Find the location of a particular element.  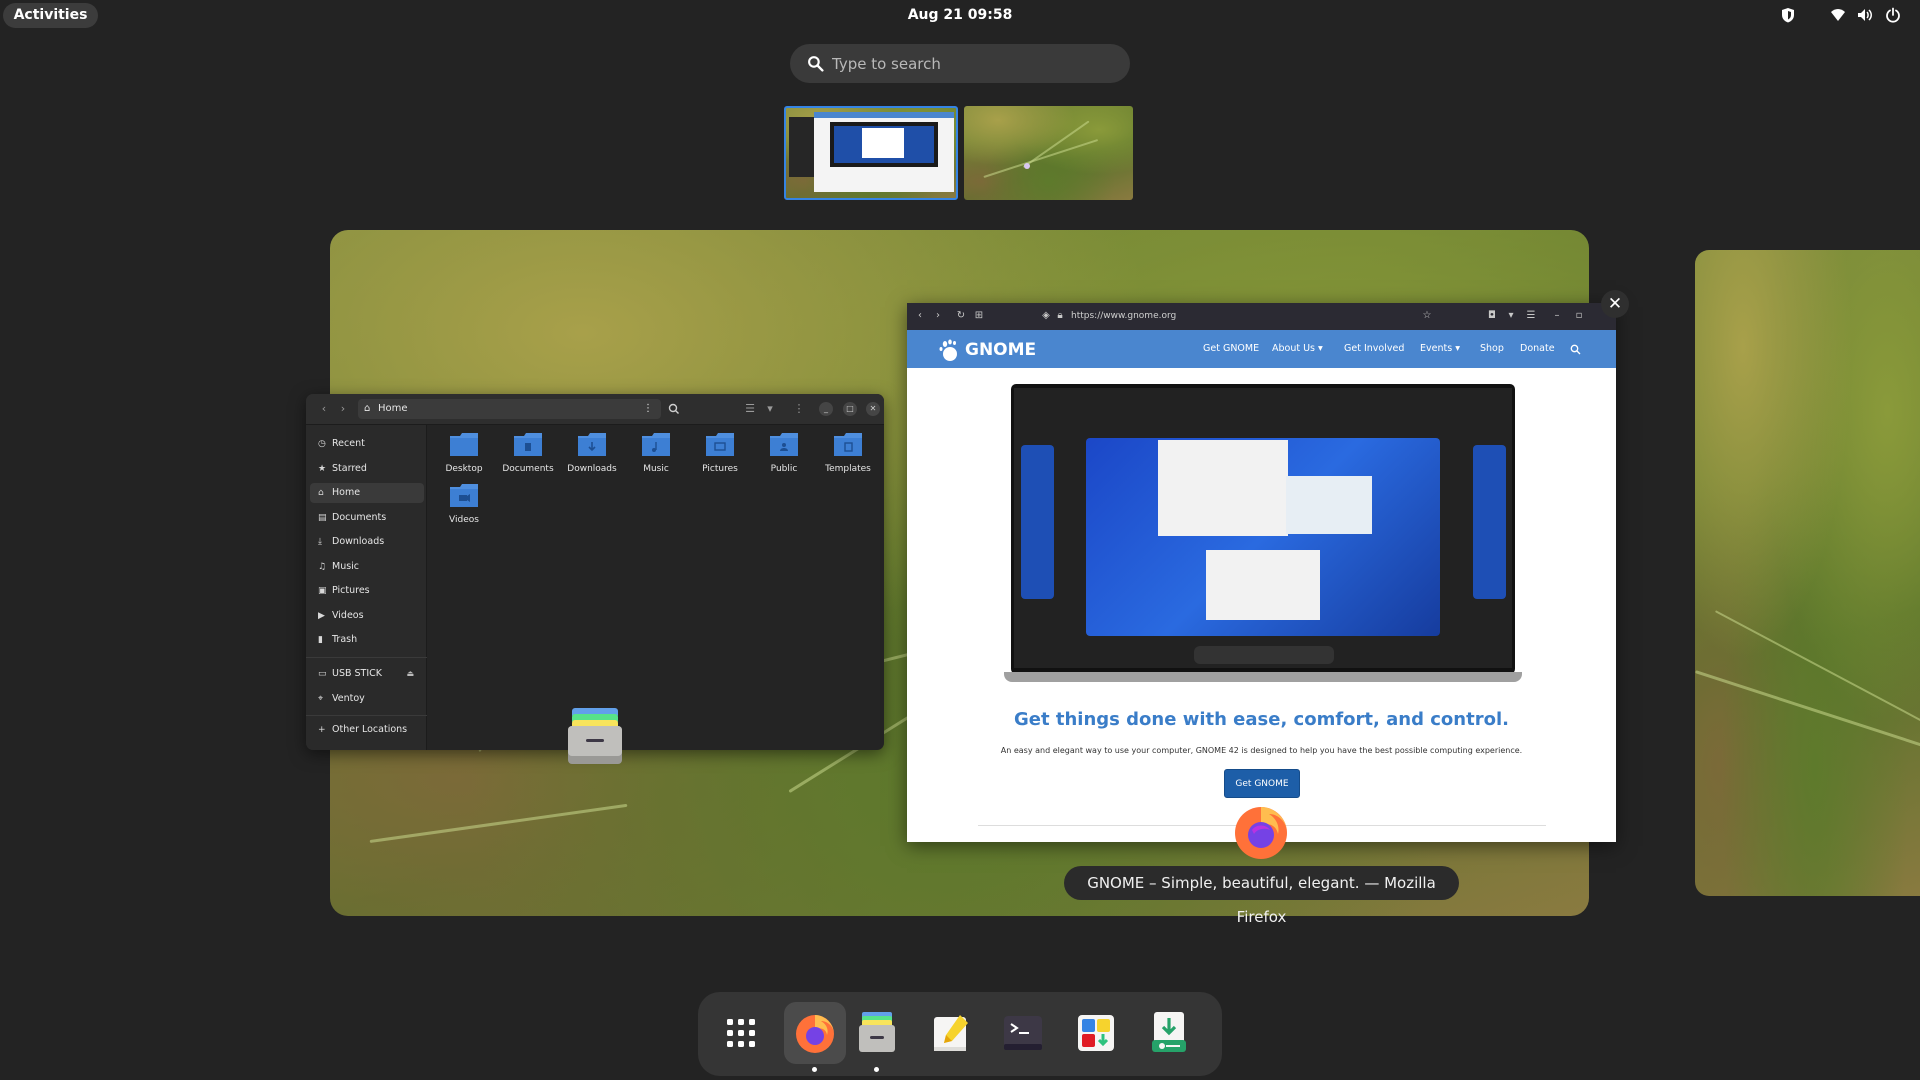

nav-events: Events ▾ is located at coordinates (1440, 349).